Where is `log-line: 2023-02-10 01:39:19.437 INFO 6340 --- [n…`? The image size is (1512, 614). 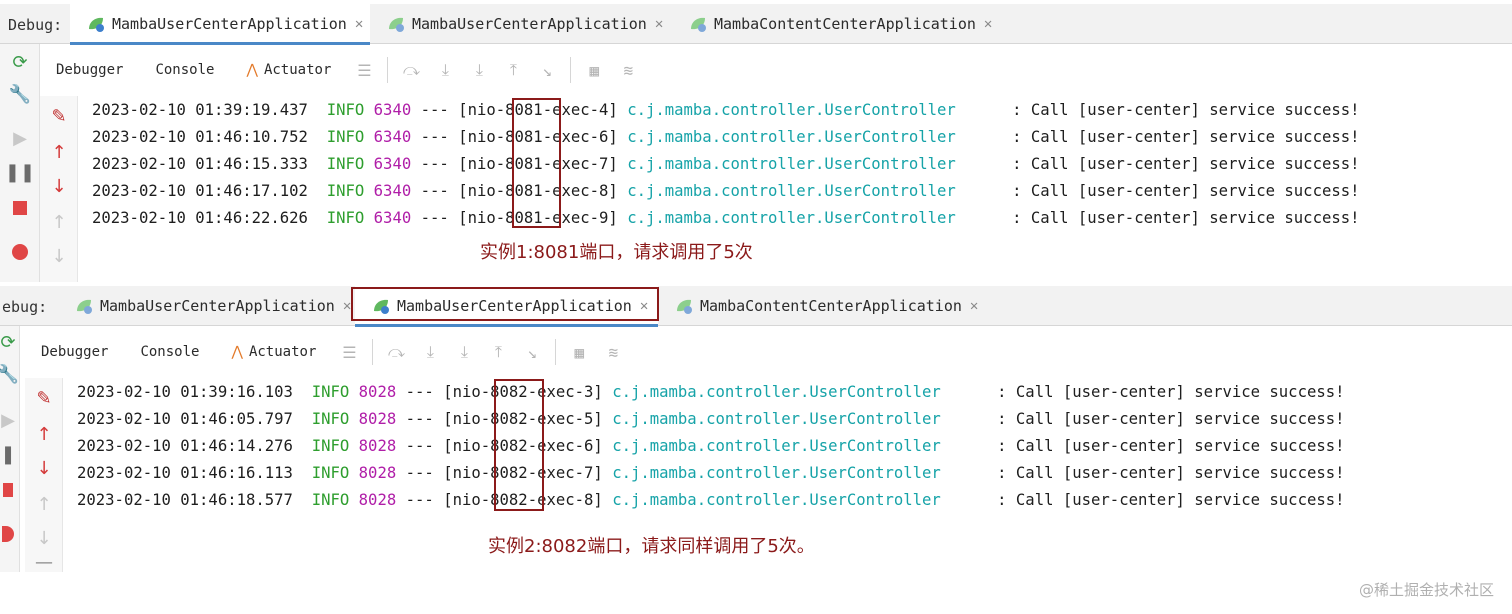 log-line: 2023-02-10 01:39:19.437 INFO 6340 --- [n… is located at coordinates (726, 110).